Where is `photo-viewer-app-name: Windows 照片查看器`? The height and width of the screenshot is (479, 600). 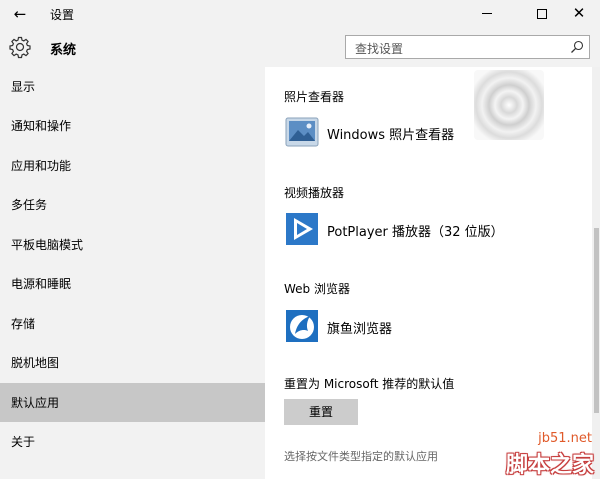 photo-viewer-app-name: Windows 照片查看器 is located at coordinates (391, 135).